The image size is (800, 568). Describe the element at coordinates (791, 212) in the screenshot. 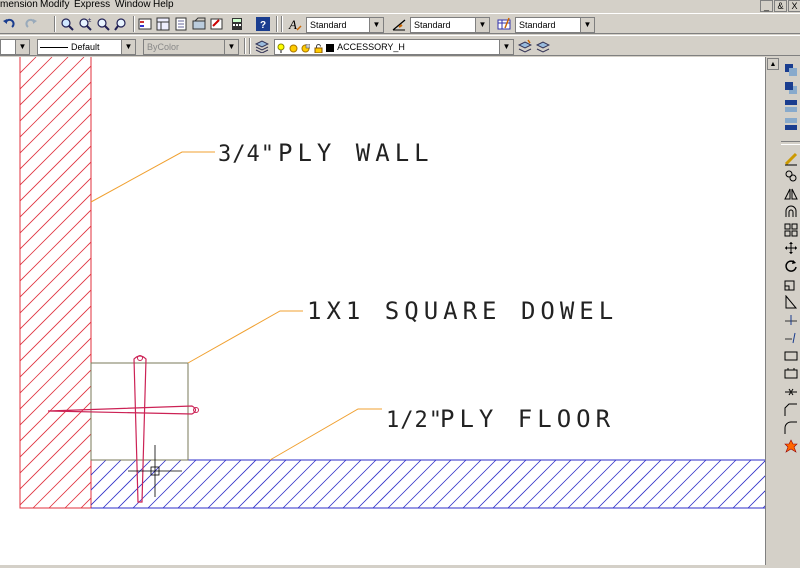

I see `offset-icon` at that location.